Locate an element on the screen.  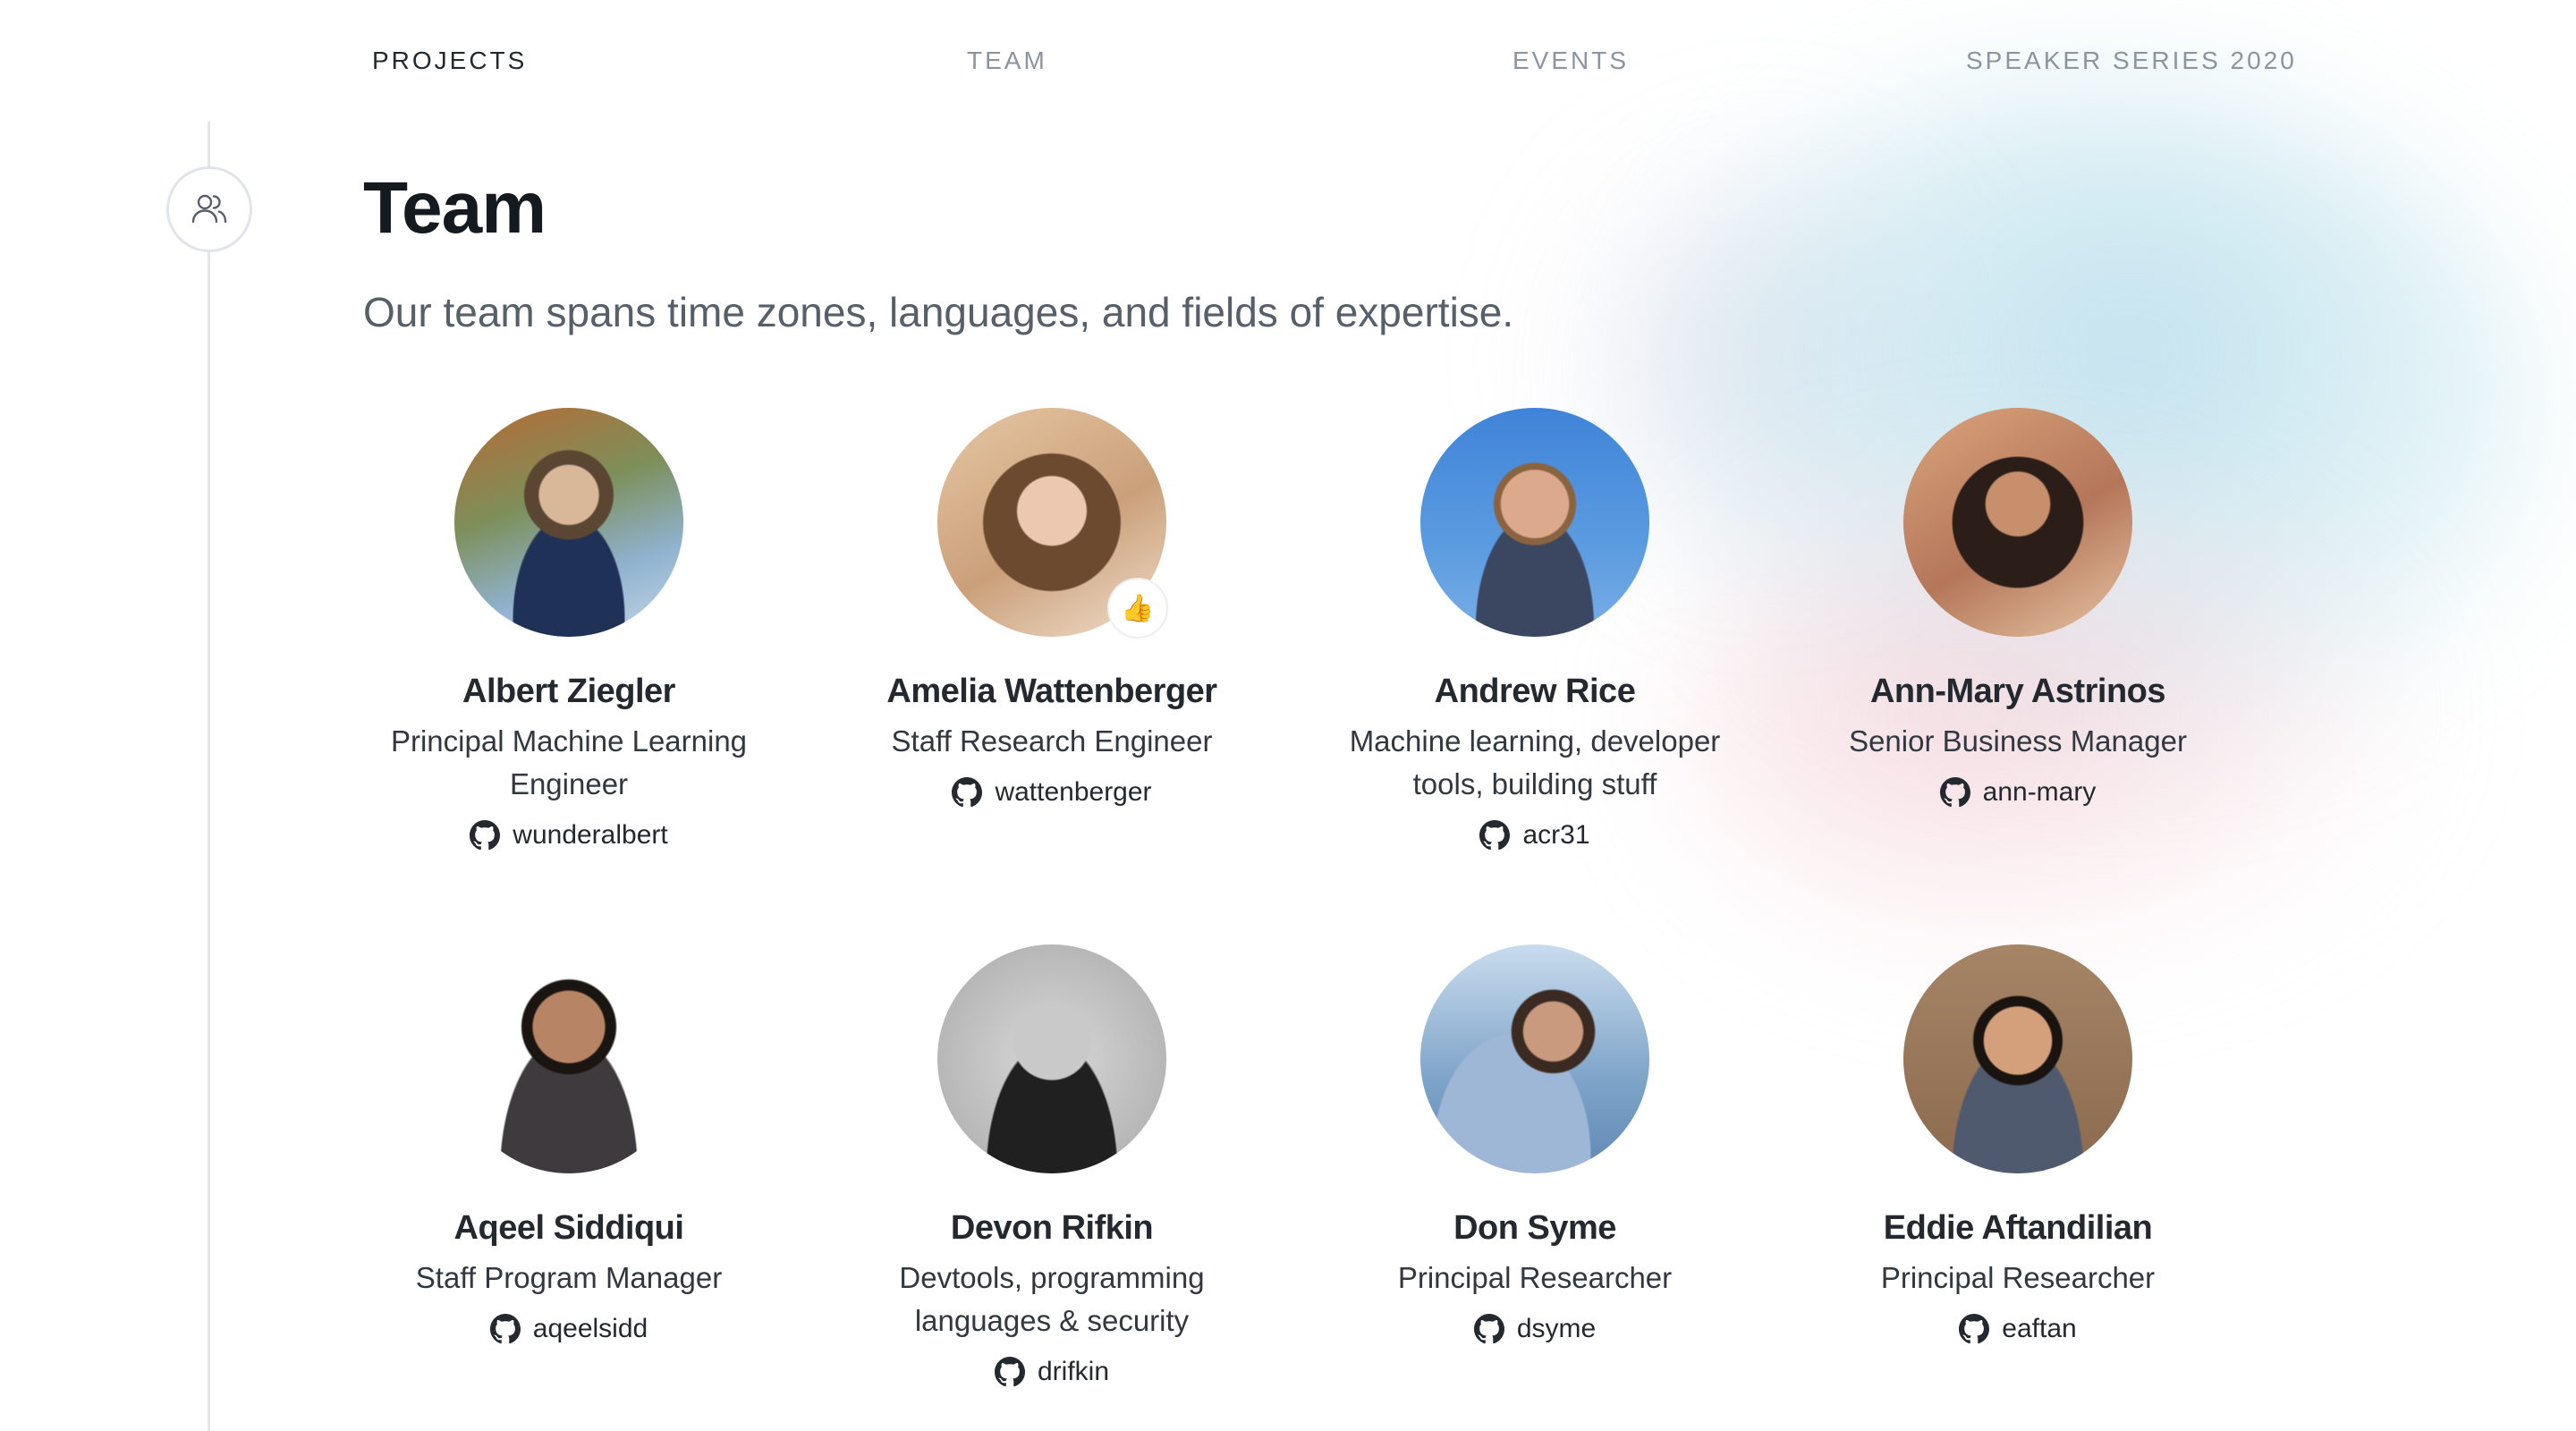
github-username: aqeelsidd is located at coordinates (590, 1328).